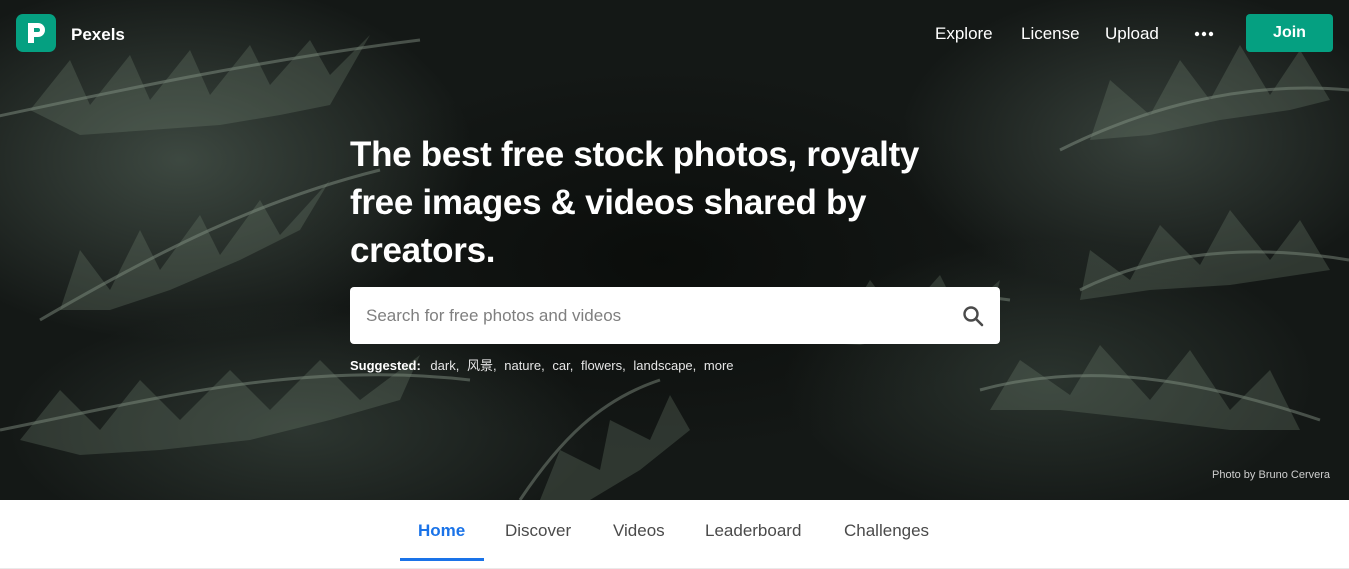 Image resolution: width=1349 pixels, height=569 pixels. I want to click on search-box, so click(675, 315).